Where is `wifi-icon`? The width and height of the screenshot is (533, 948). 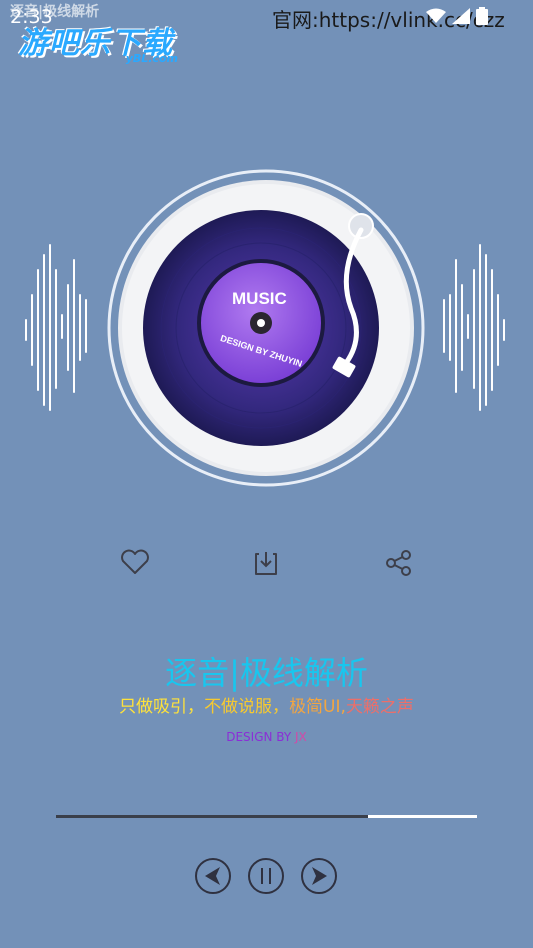
wifi-icon is located at coordinates (436, 15).